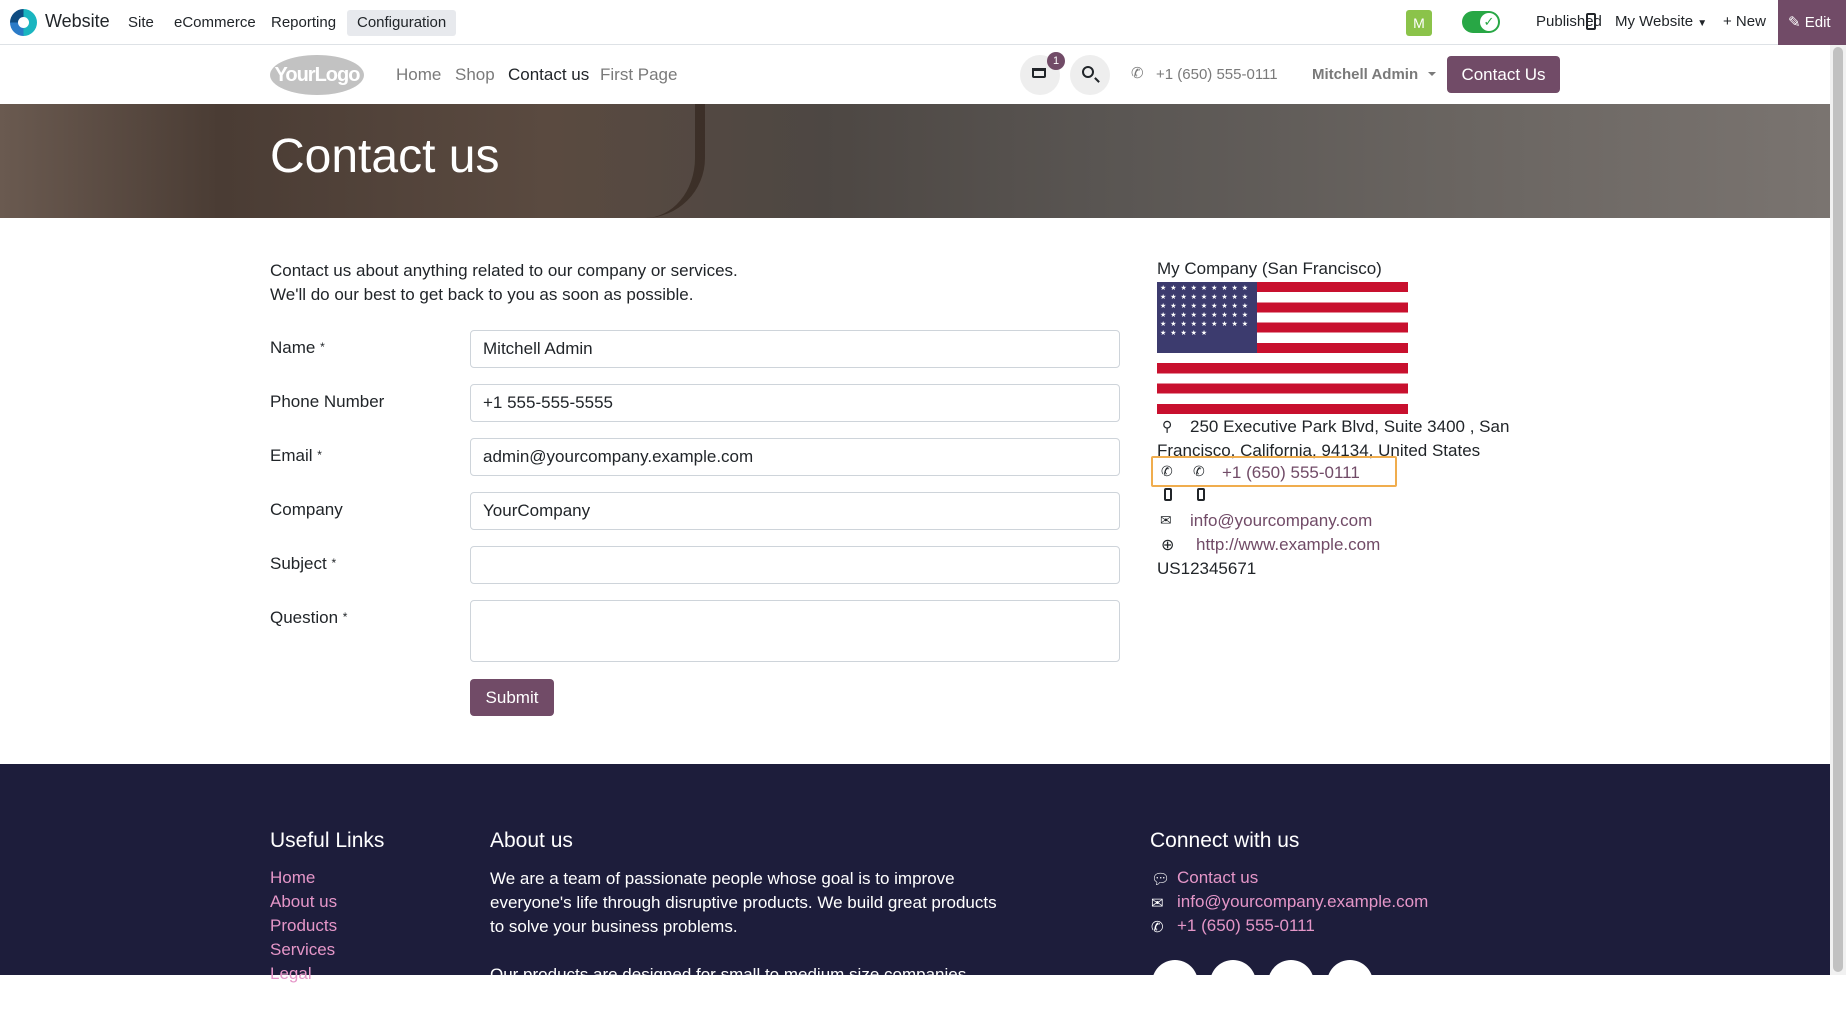 The height and width of the screenshot is (1011, 1846). Describe the element at coordinates (1088, 72) in the screenshot. I see `search-icon` at that location.